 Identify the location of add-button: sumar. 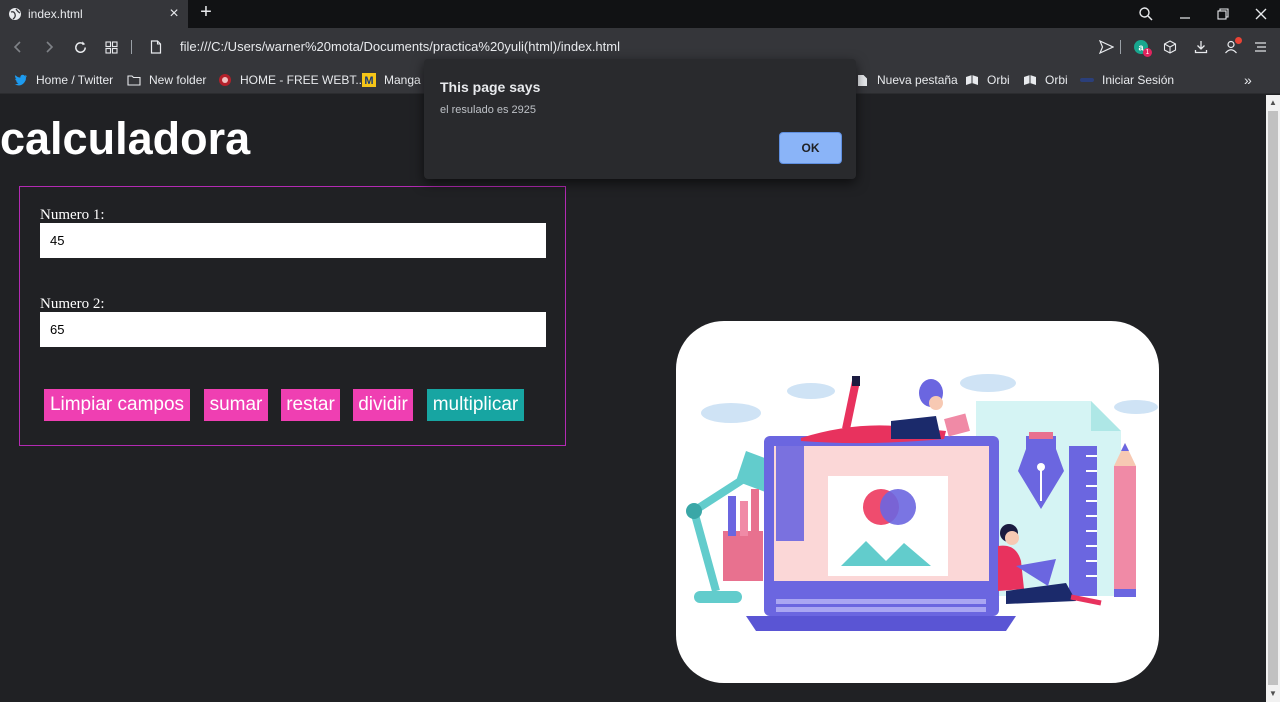
(236, 405).